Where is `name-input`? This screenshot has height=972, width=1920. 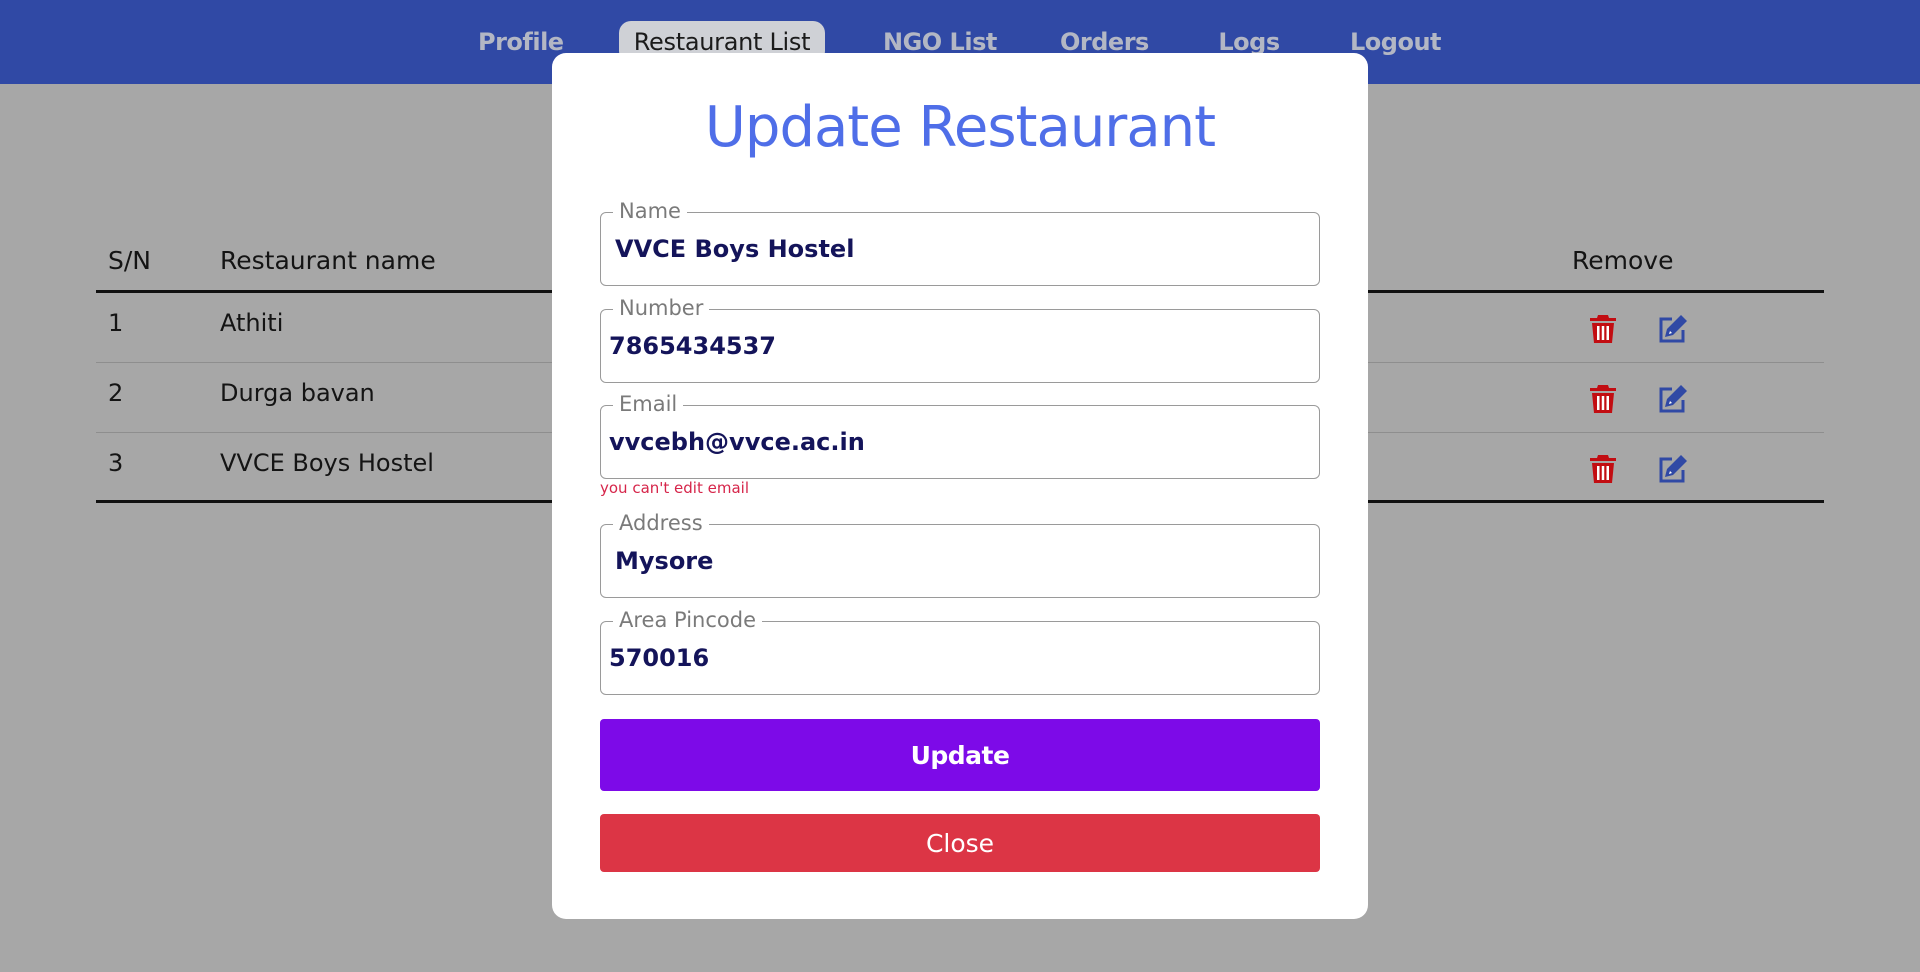
name-input is located at coordinates (965, 249).